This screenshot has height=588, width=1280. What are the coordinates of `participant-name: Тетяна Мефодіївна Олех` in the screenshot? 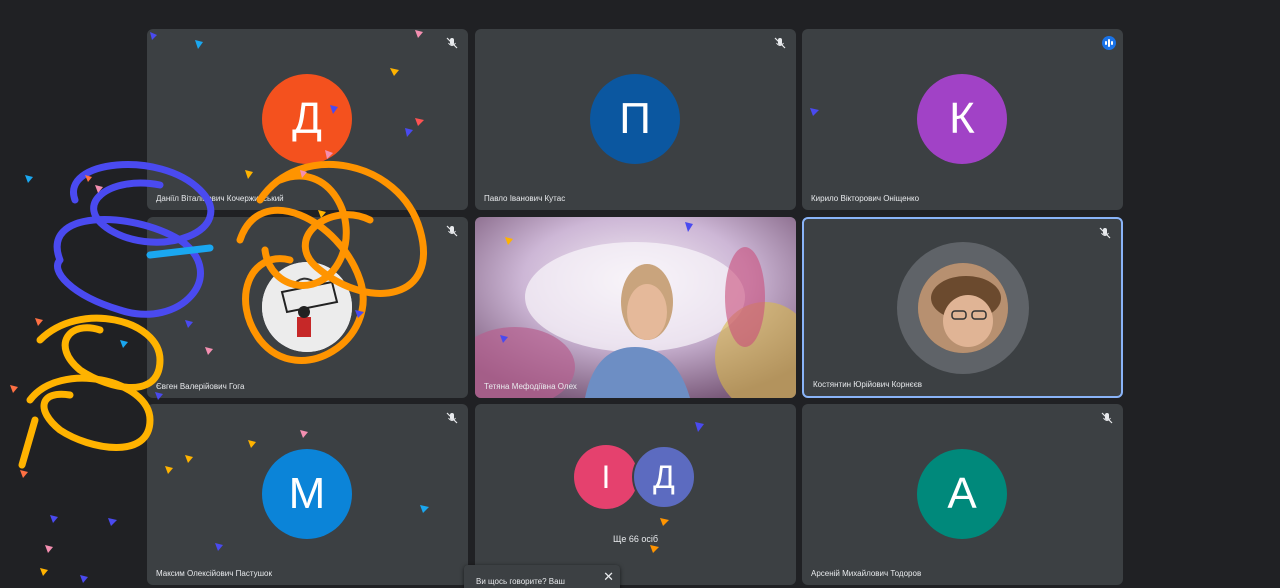 It's located at (530, 386).